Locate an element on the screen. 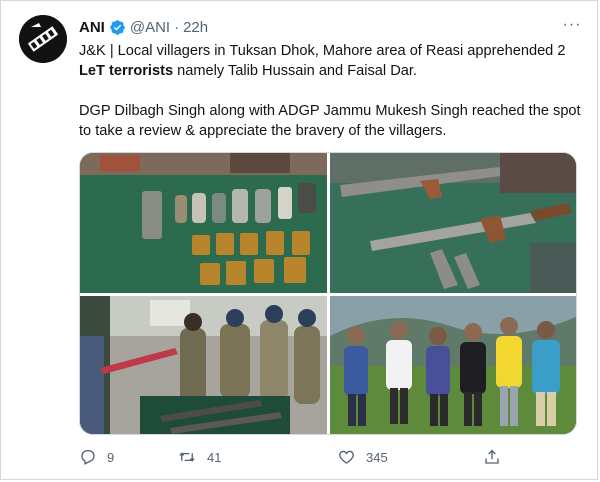 The image size is (600, 482). reply-icon is located at coordinates (88, 457).